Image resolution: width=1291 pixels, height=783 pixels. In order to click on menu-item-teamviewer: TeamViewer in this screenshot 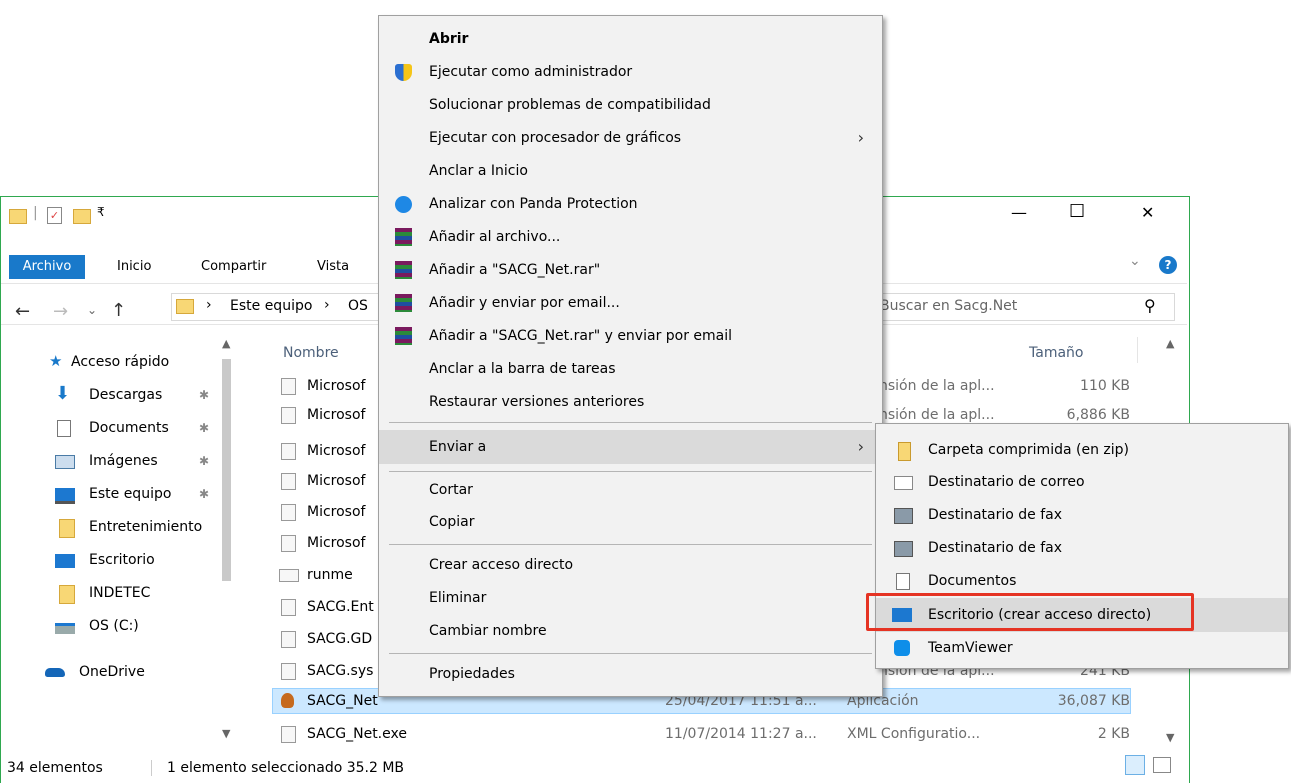, I will do `click(1082, 648)`.